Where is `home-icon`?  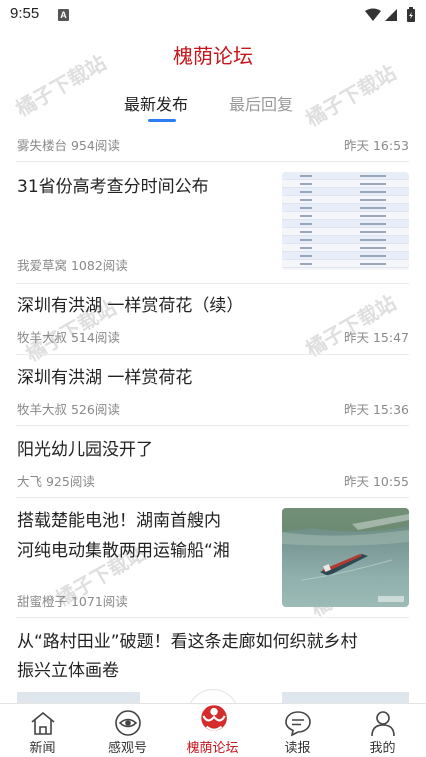 home-icon is located at coordinates (43, 723).